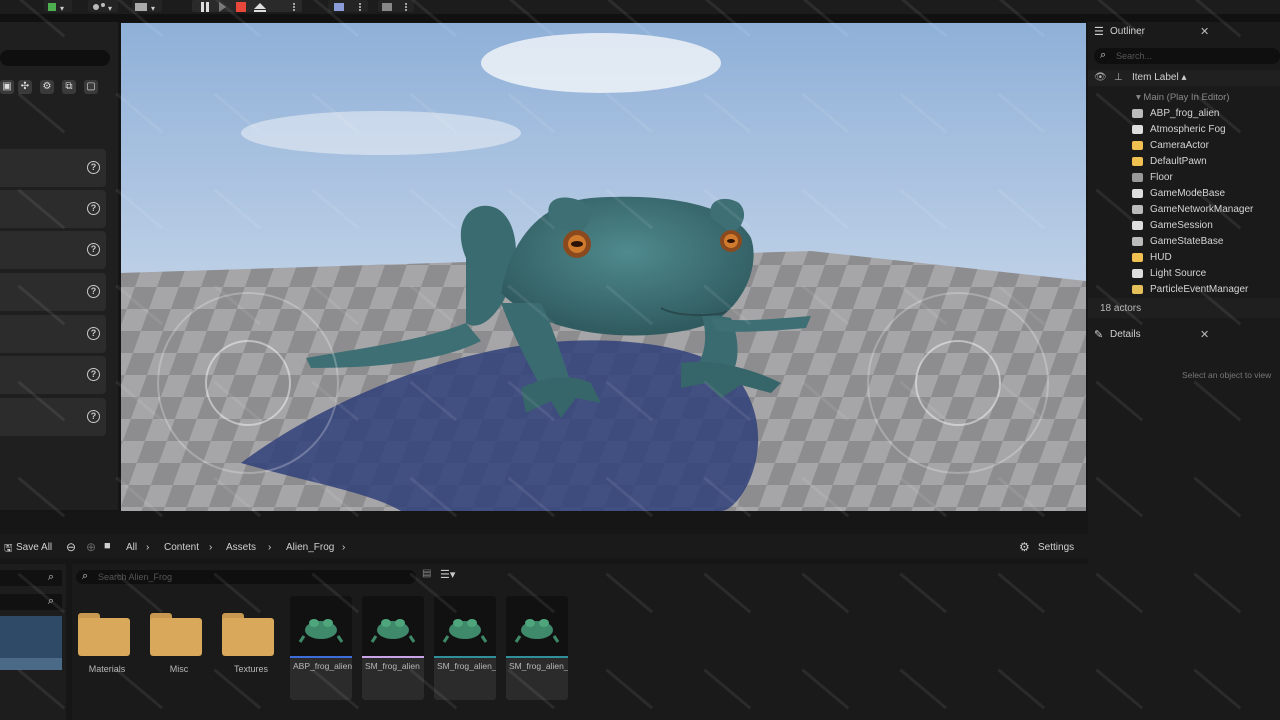 Image resolution: width=1280 pixels, height=720 pixels. I want to click on details-title: Details, so click(1125, 334).